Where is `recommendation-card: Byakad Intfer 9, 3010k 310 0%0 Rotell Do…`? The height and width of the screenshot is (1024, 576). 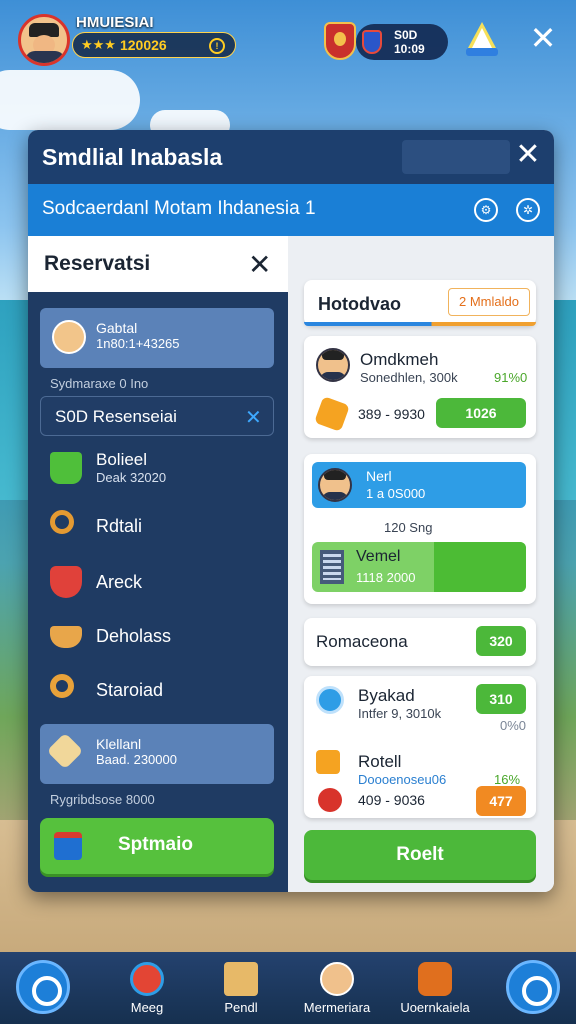
recommendation-card: Byakad Intfer 9, 3010k 310 0%0 Rotell Do… is located at coordinates (420, 747).